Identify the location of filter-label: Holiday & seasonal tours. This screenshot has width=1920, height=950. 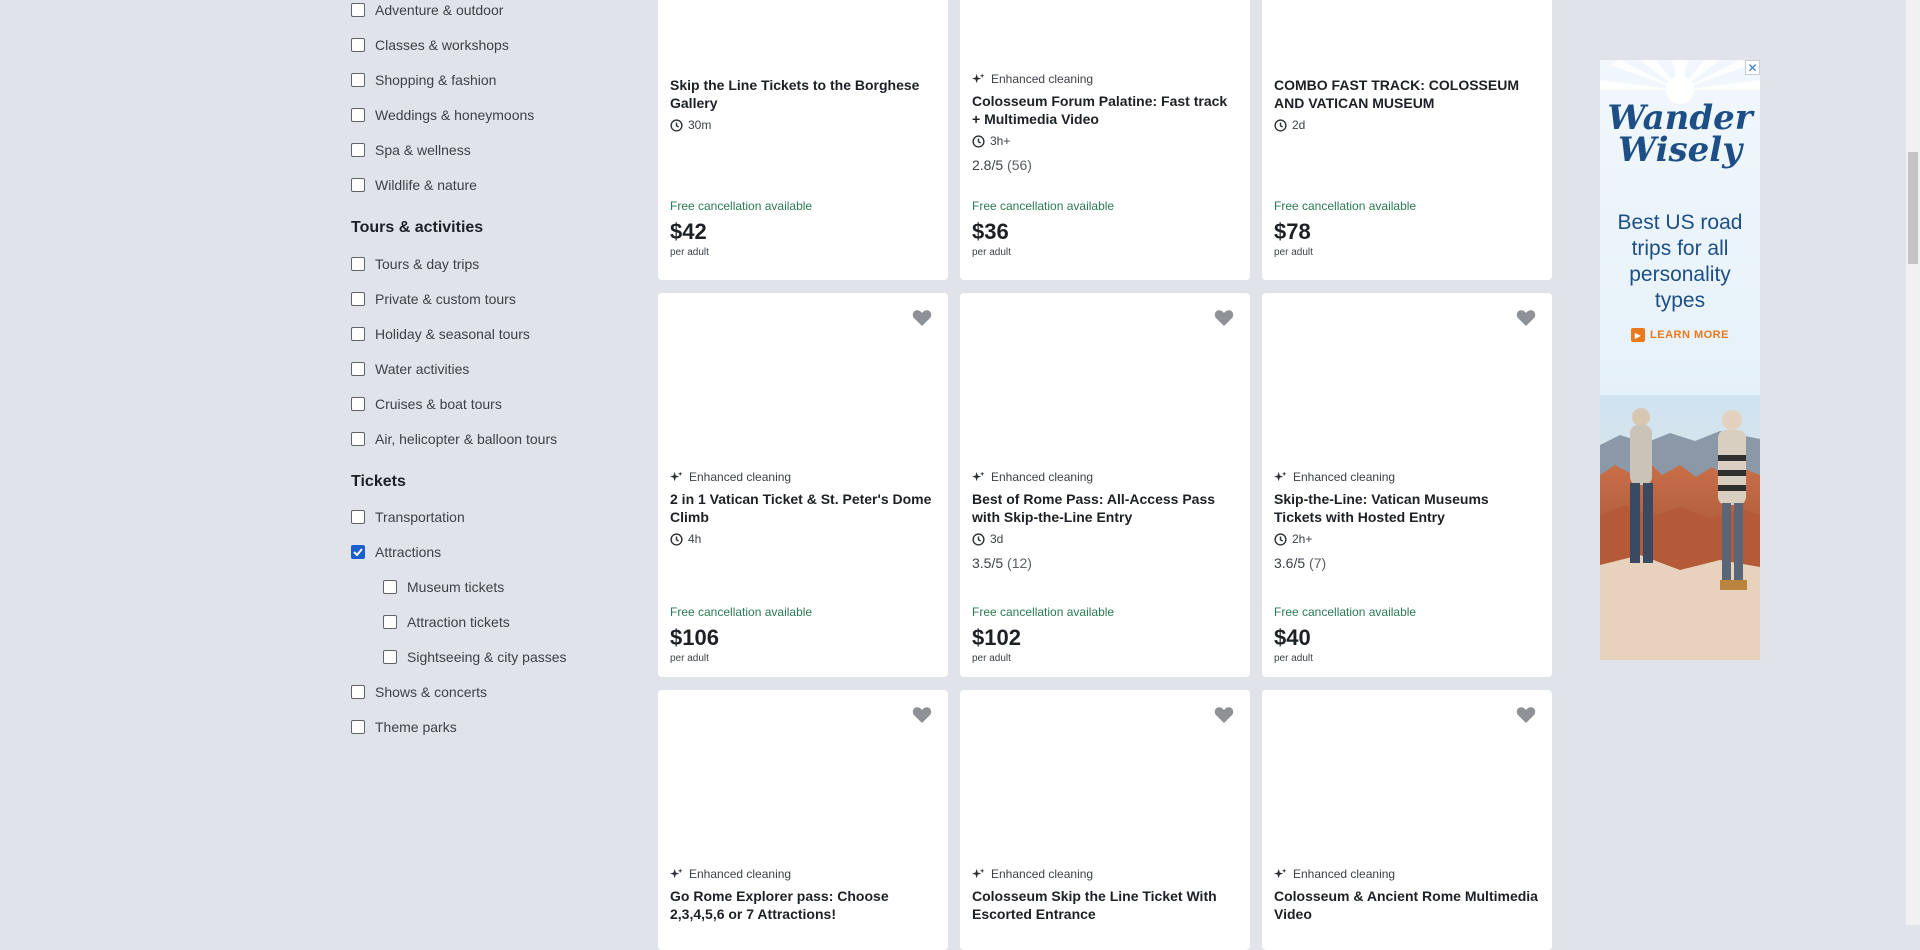
(452, 334).